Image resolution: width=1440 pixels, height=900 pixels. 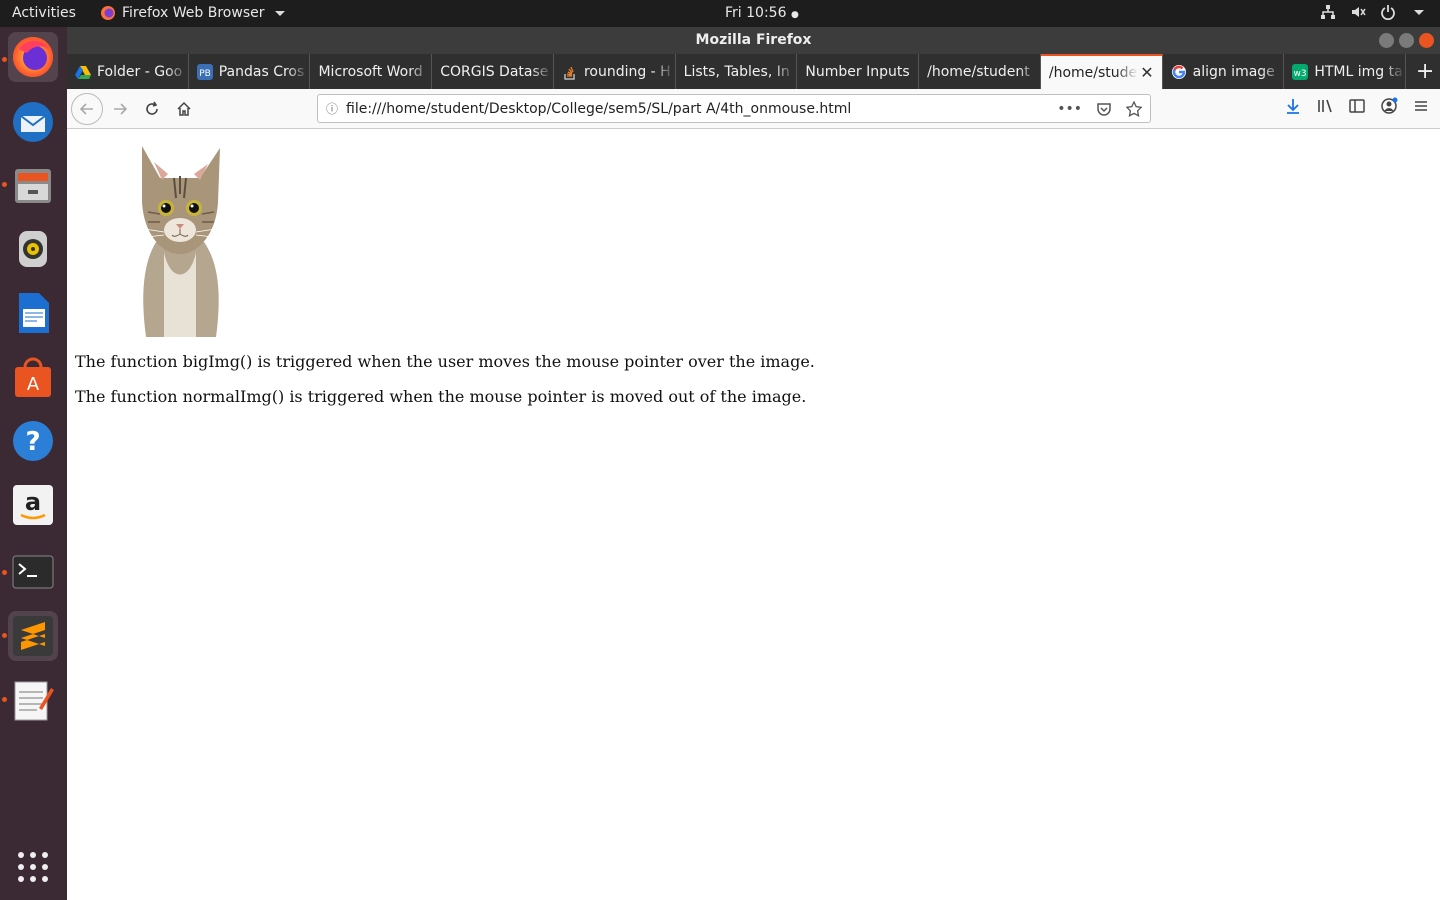 What do you see at coordinates (569, 73) in the screenshot?
I see `stackoverflow-icon` at bounding box center [569, 73].